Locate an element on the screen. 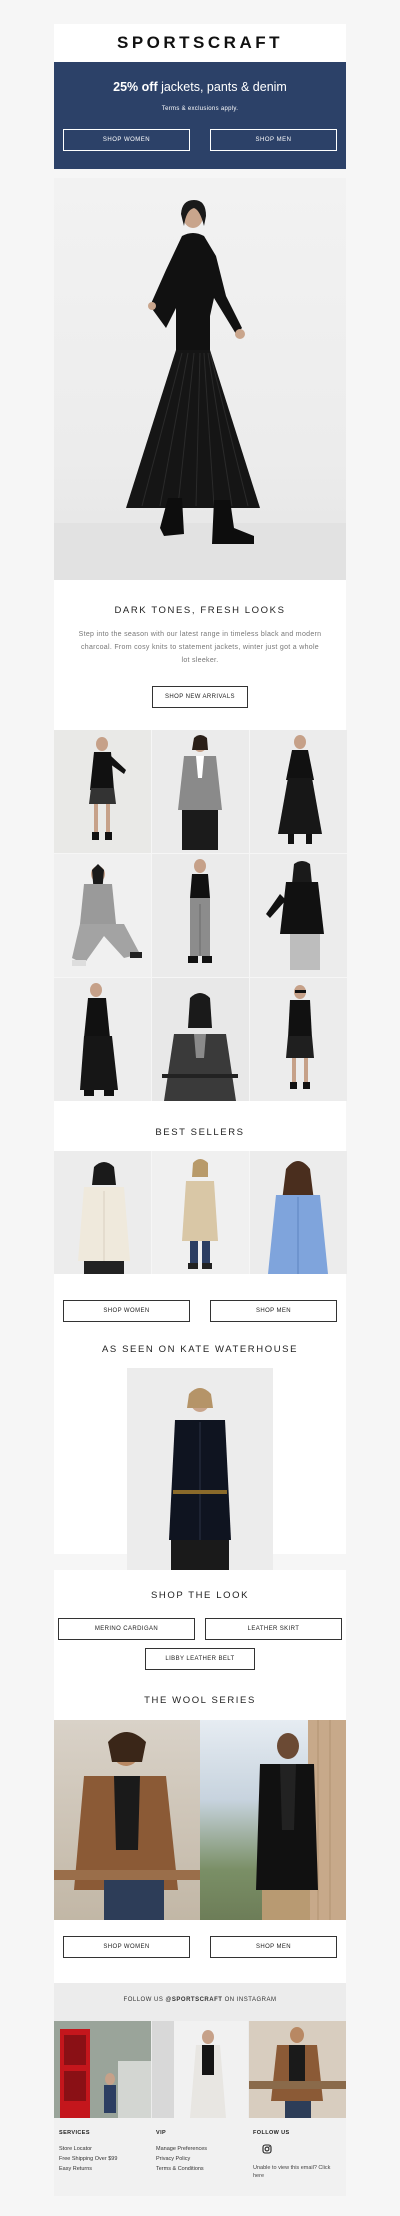  footer-vip-title: VIP is located at coordinates (161, 2133).